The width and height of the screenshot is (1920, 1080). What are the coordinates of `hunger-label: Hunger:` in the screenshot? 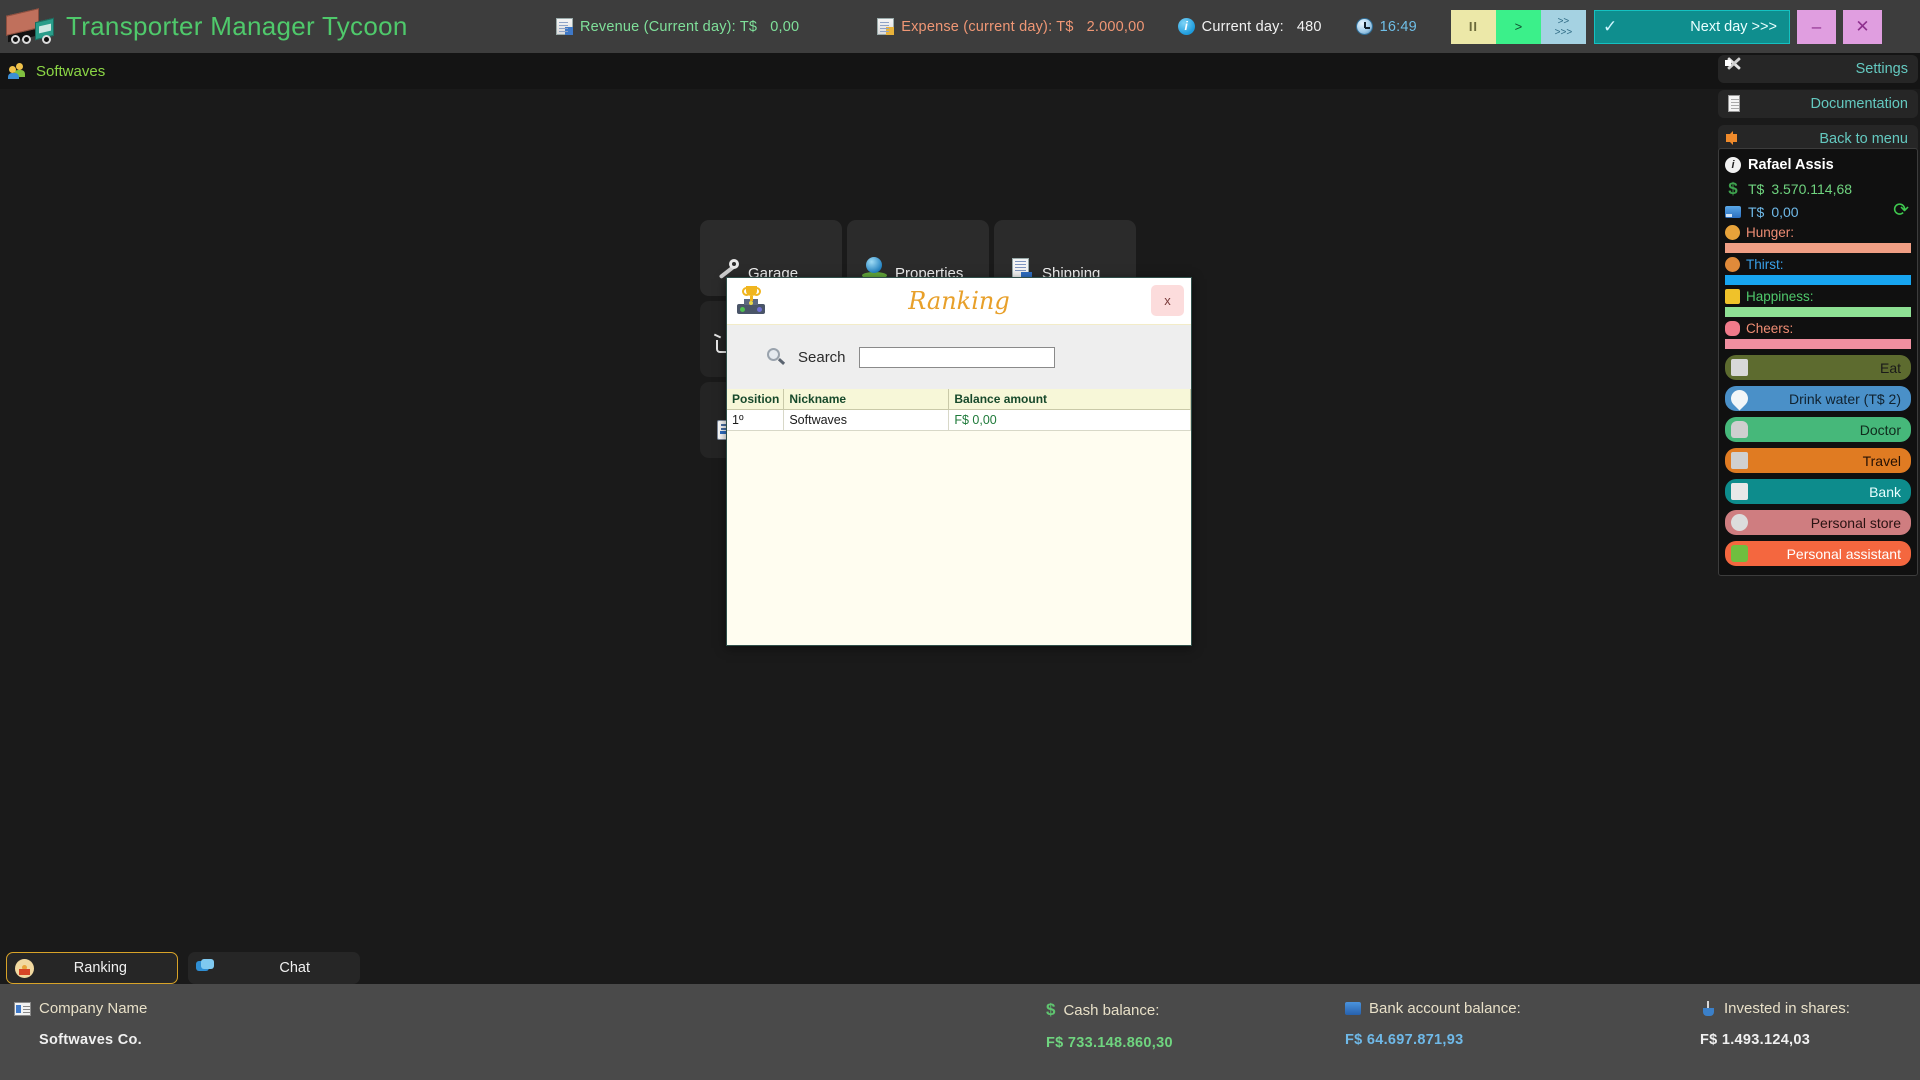 It's located at (1770, 232).